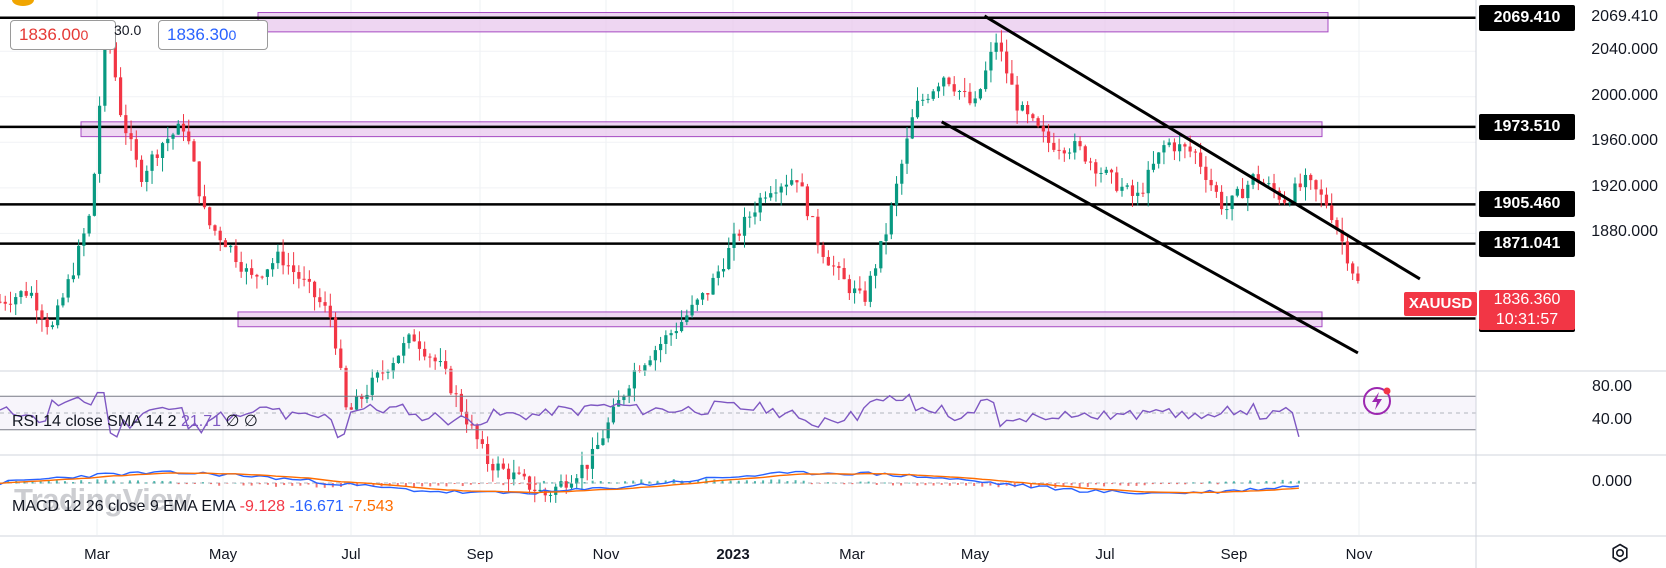 The height and width of the screenshot is (568, 1666). What do you see at coordinates (63, 35) in the screenshot?
I see `sell-button: 1836.000` at bounding box center [63, 35].